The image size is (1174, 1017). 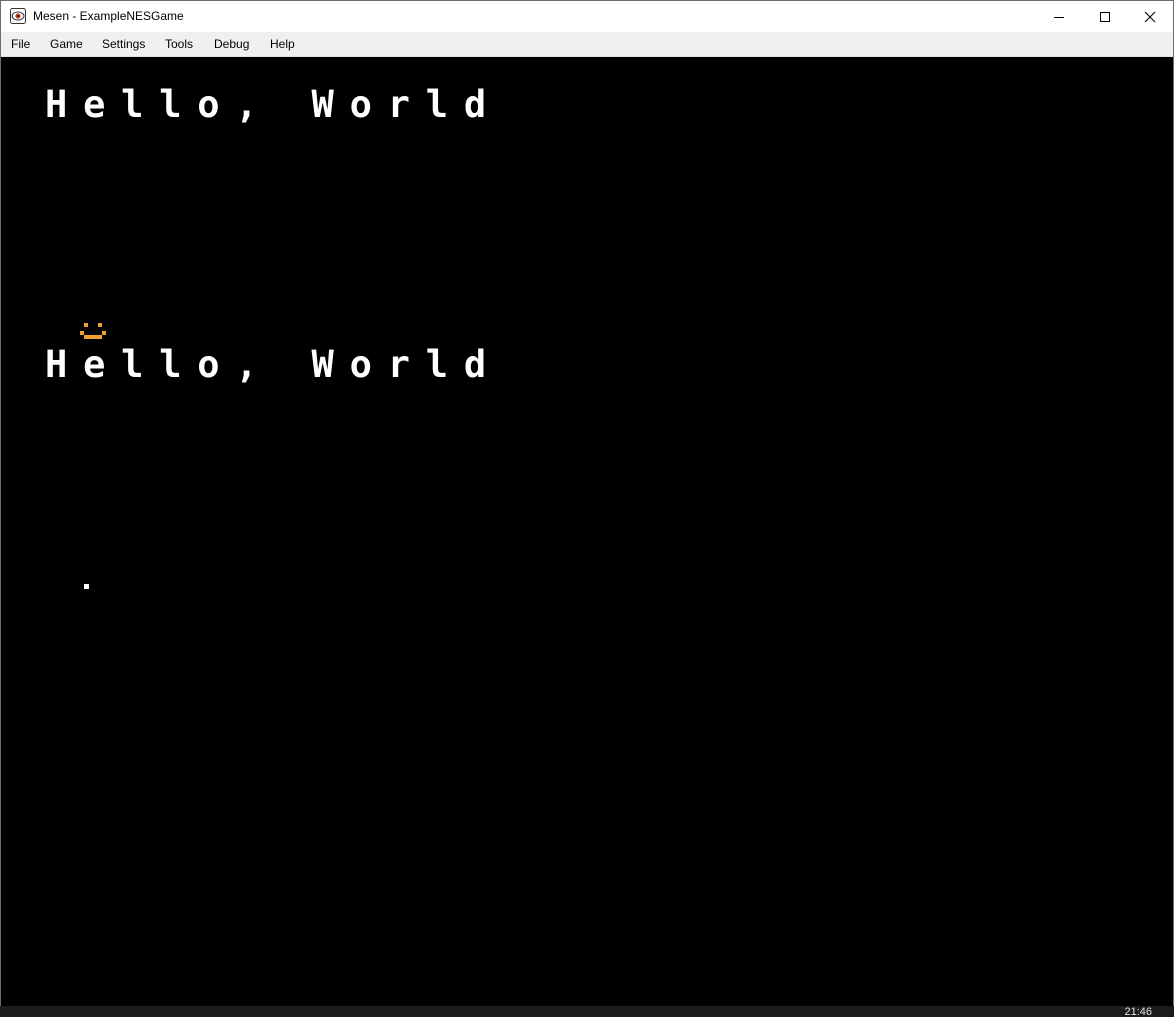 I want to click on smiley-sprite-icon, so click(x=94, y=333).